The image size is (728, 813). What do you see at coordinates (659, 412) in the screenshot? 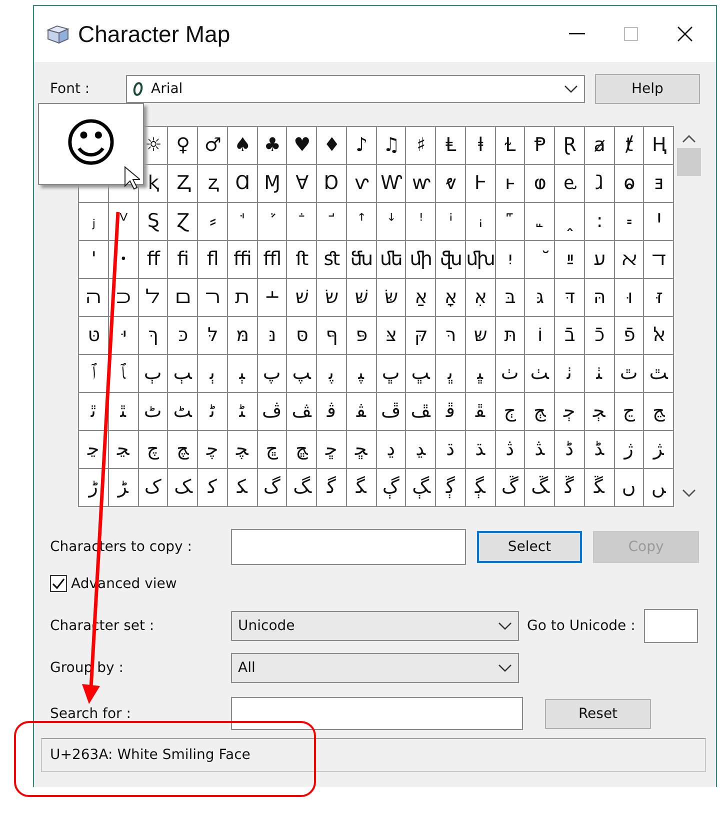
I see `character-cell: ﭷ` at bounding box center [659, 412].